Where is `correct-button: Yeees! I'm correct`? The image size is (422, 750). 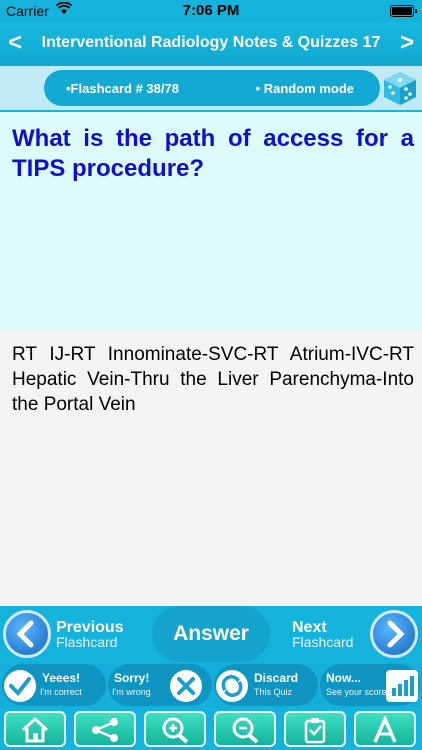 correct-button: Yeees! I'm correct is located at coordinates (54, 685).